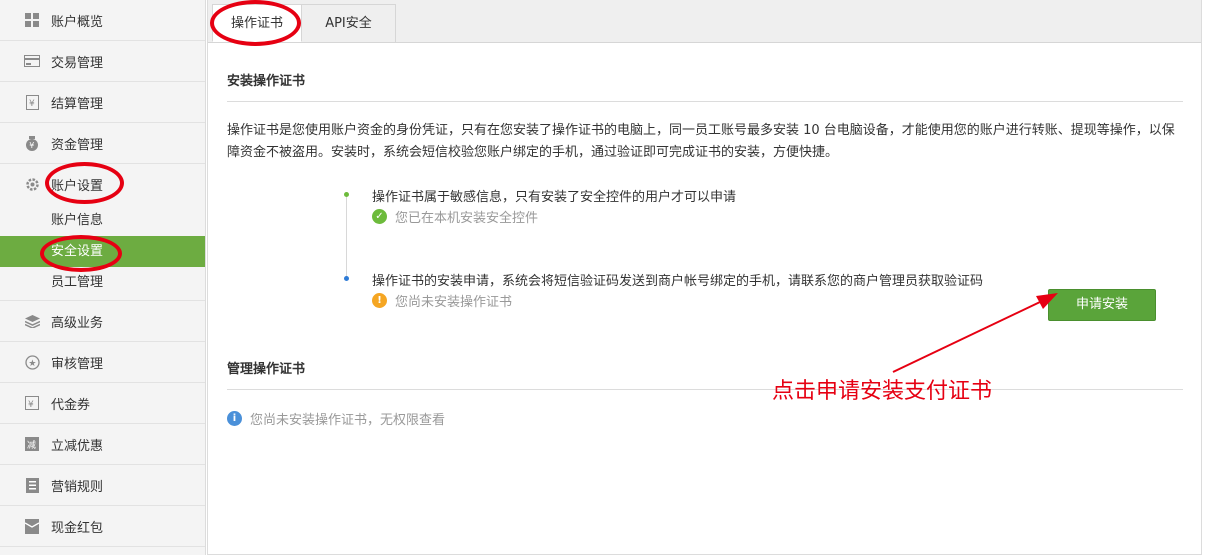 Image resolution: width=1219 pixels, height=555 pixels. What do you see at coordinates (77, 104) in the screenshot?
I see `sidebar-item-label: 结算管理` at bounding box center [77, 104].